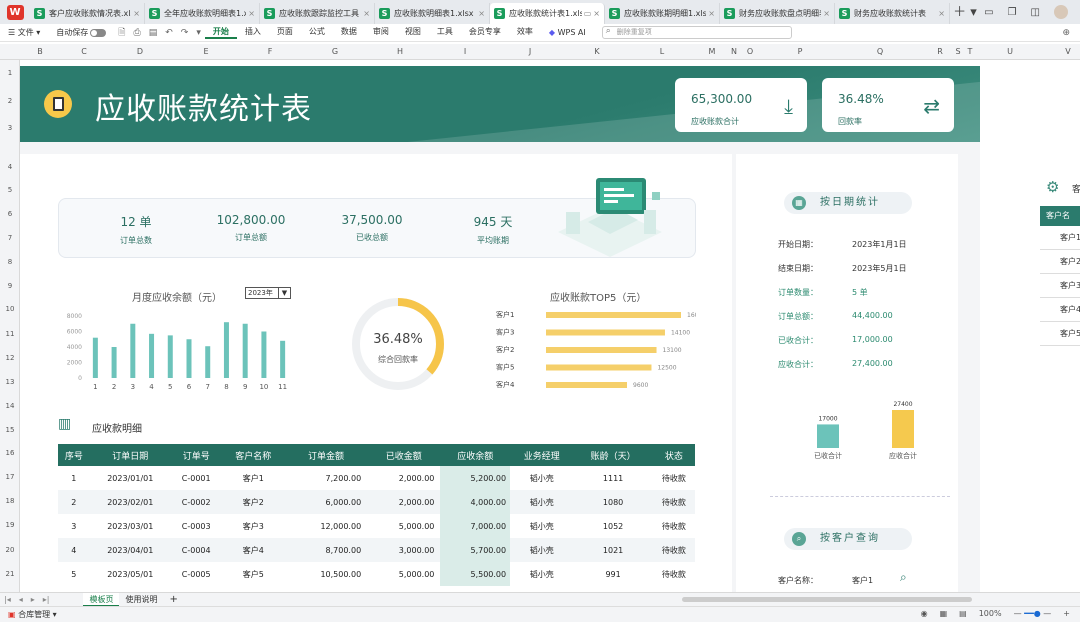 The width and height of the screenshot is (1080, 622). Describe the element at coordinates (253, 32) in the screenshot. I see `menu-item: 插入` at that location.